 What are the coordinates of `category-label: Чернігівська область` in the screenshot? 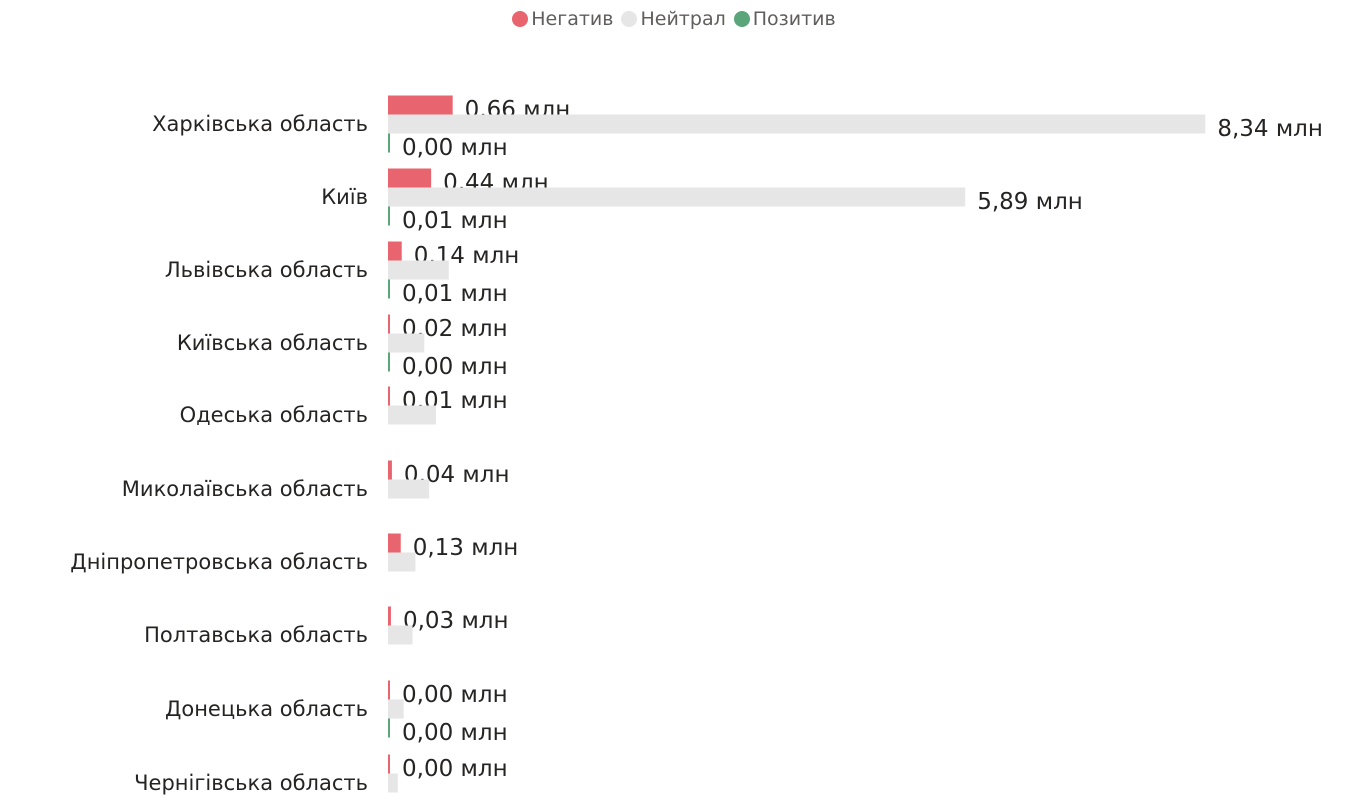 It's located at (251, 783).